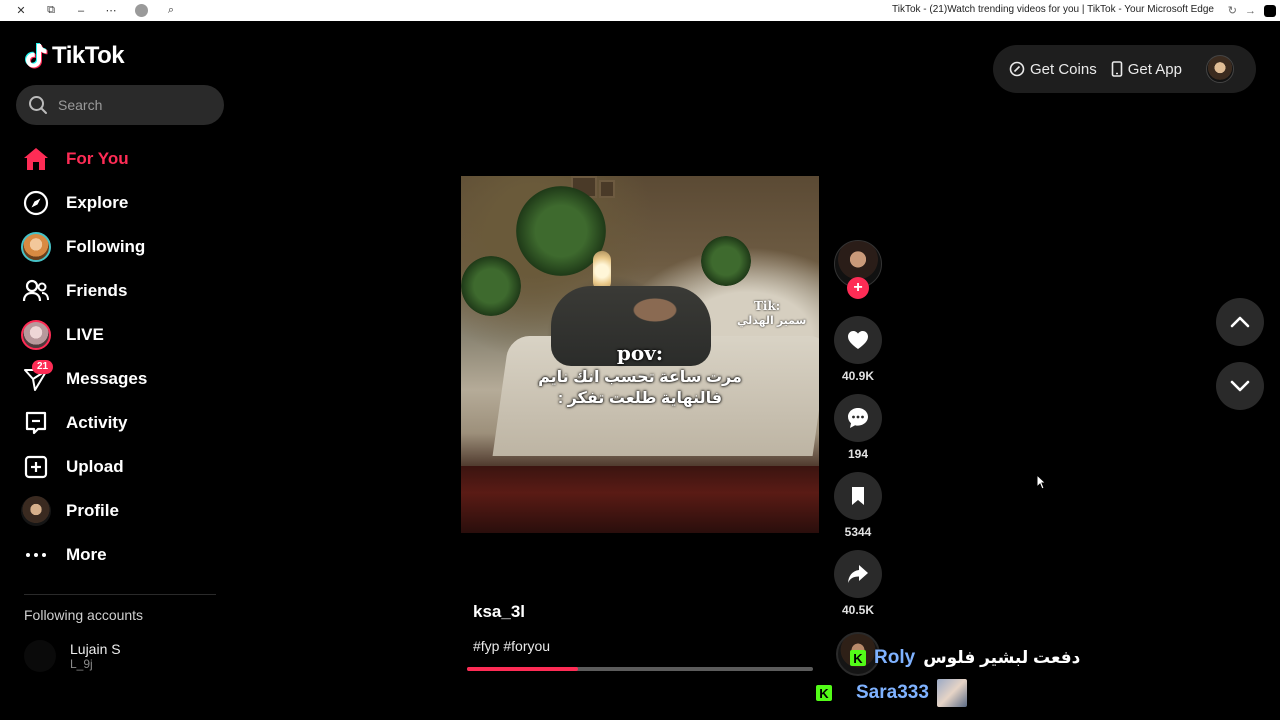 This screenshot has width=1280, height=720. What do you see at coordinates (1154, 69) in the screenshot?
I see `get-app-label: Get App` at bounding box center [1154, 69].